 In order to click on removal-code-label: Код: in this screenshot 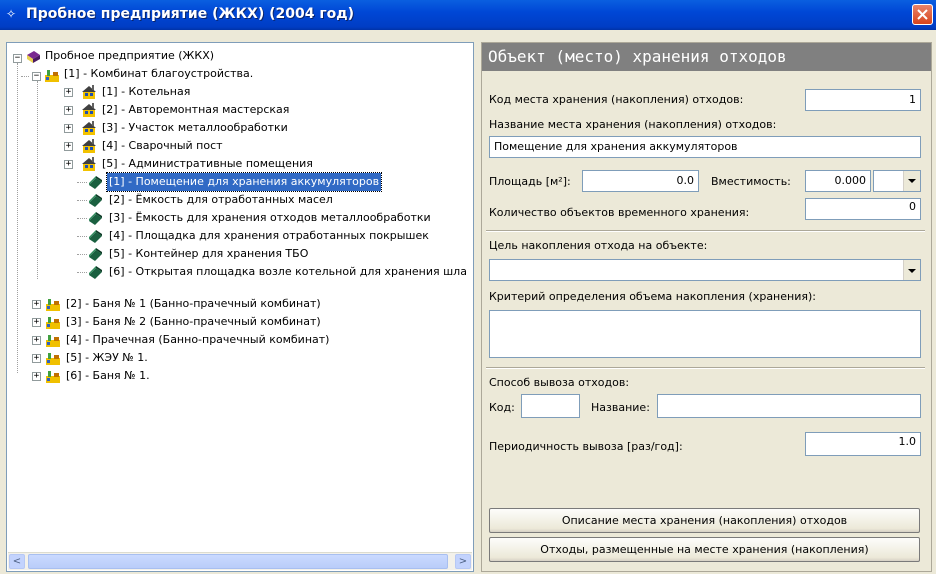, I will do `click(502, 407)`.